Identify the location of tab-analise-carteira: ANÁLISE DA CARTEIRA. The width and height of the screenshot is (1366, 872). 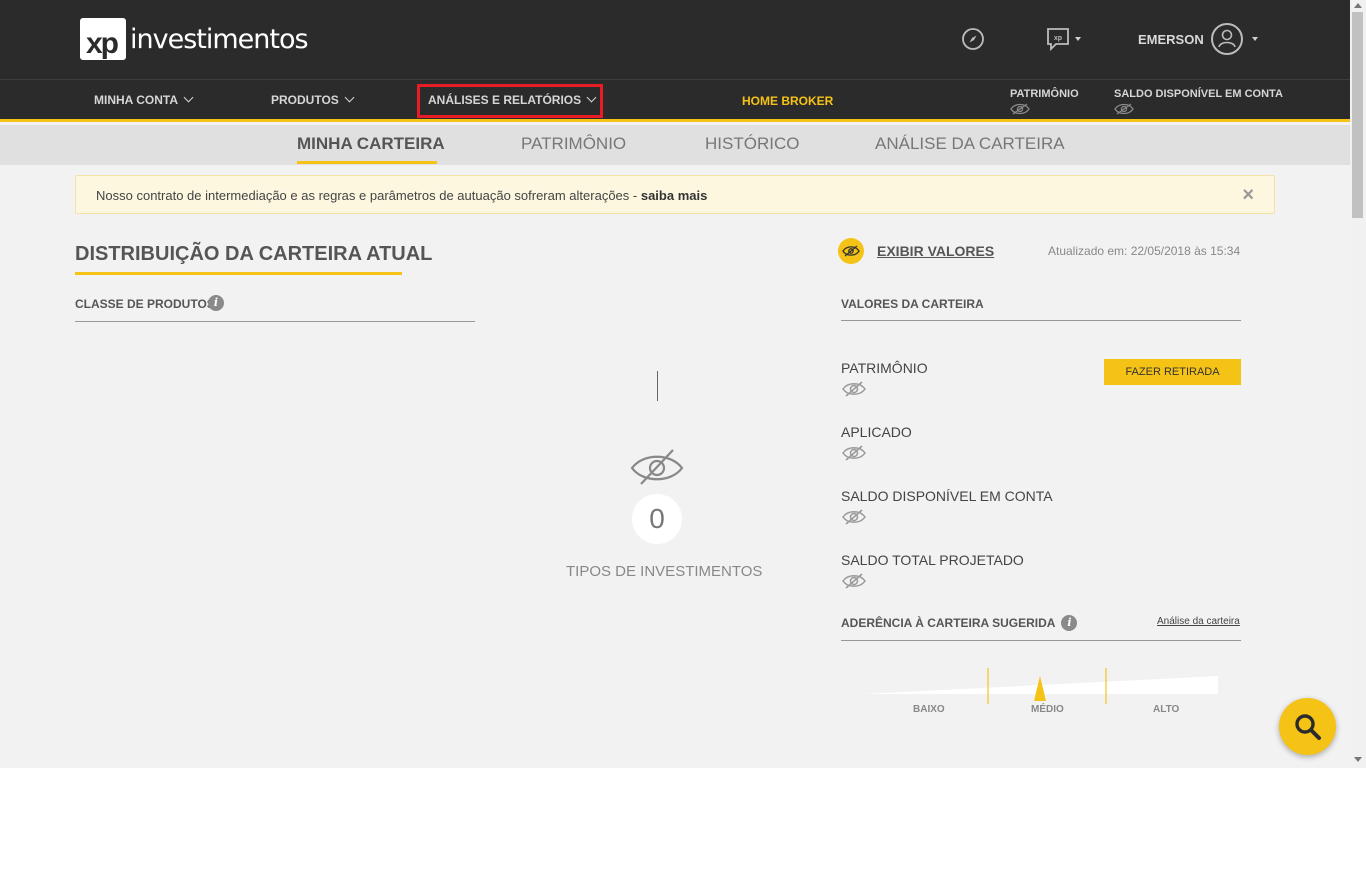
(970, 144).